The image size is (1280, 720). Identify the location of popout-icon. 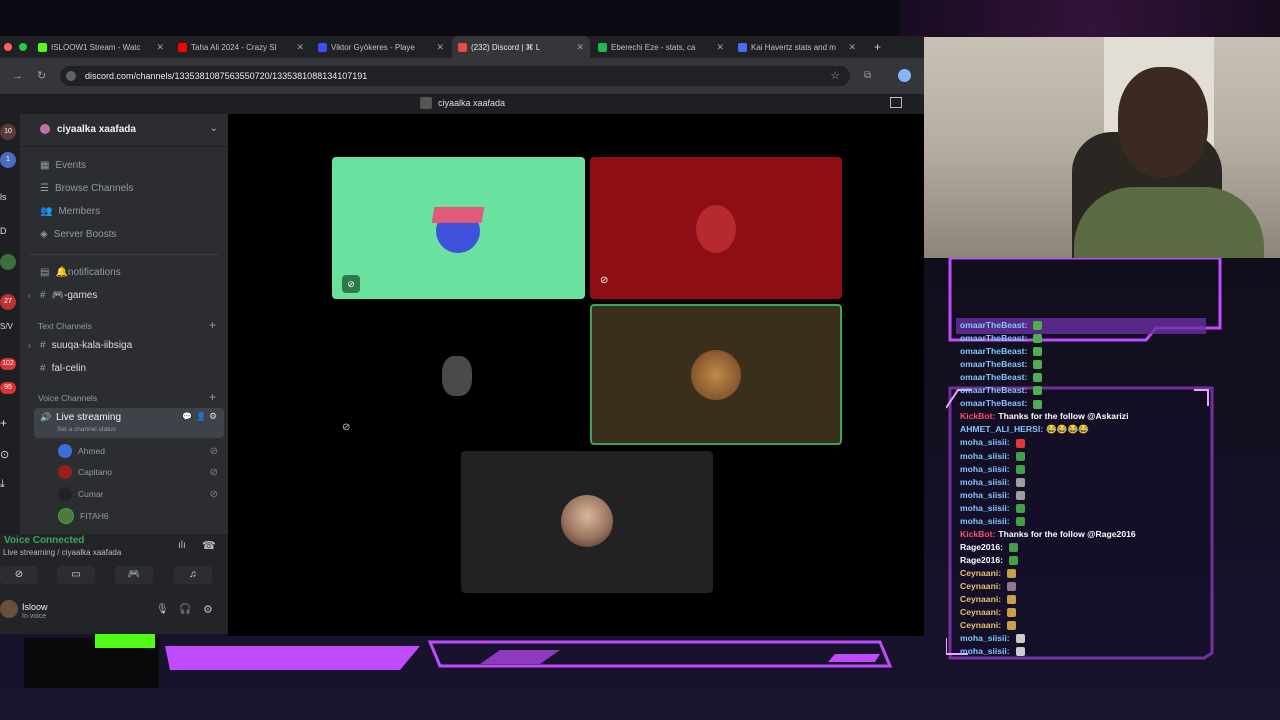
(896, 102).